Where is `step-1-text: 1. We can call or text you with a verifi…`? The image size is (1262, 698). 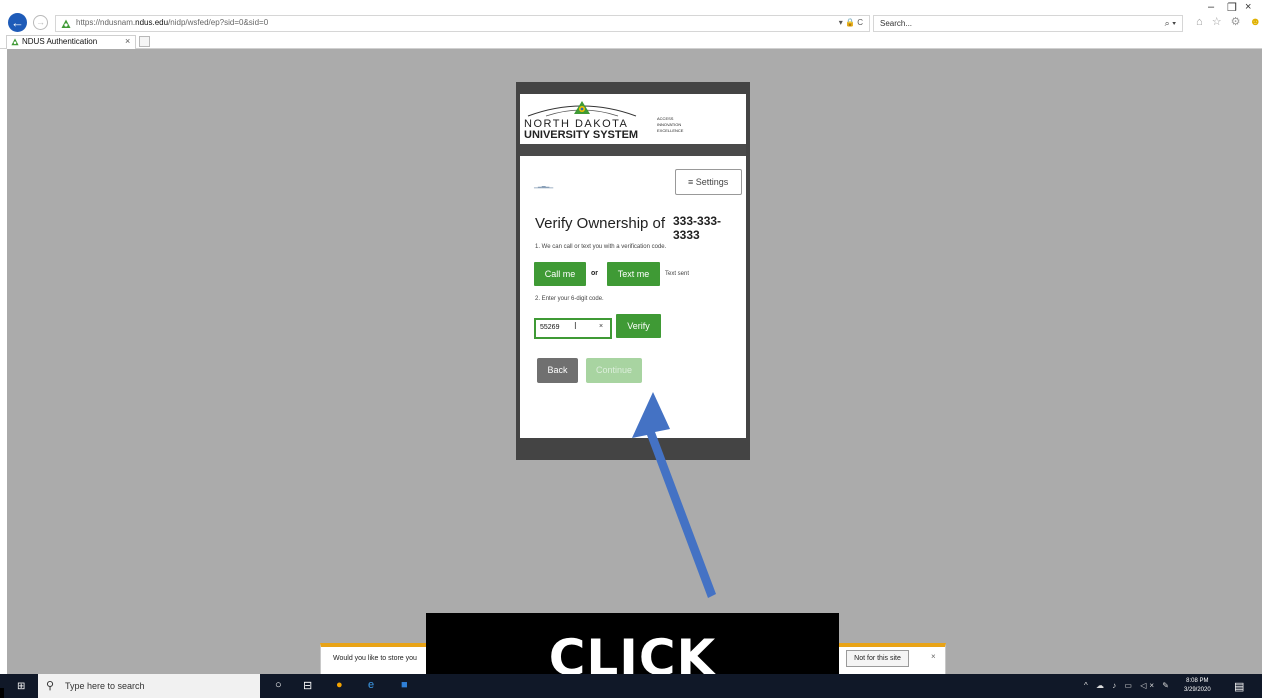 step-1-text: 1. We can call or text you with a verifi… is located at coordinates (601, 247).